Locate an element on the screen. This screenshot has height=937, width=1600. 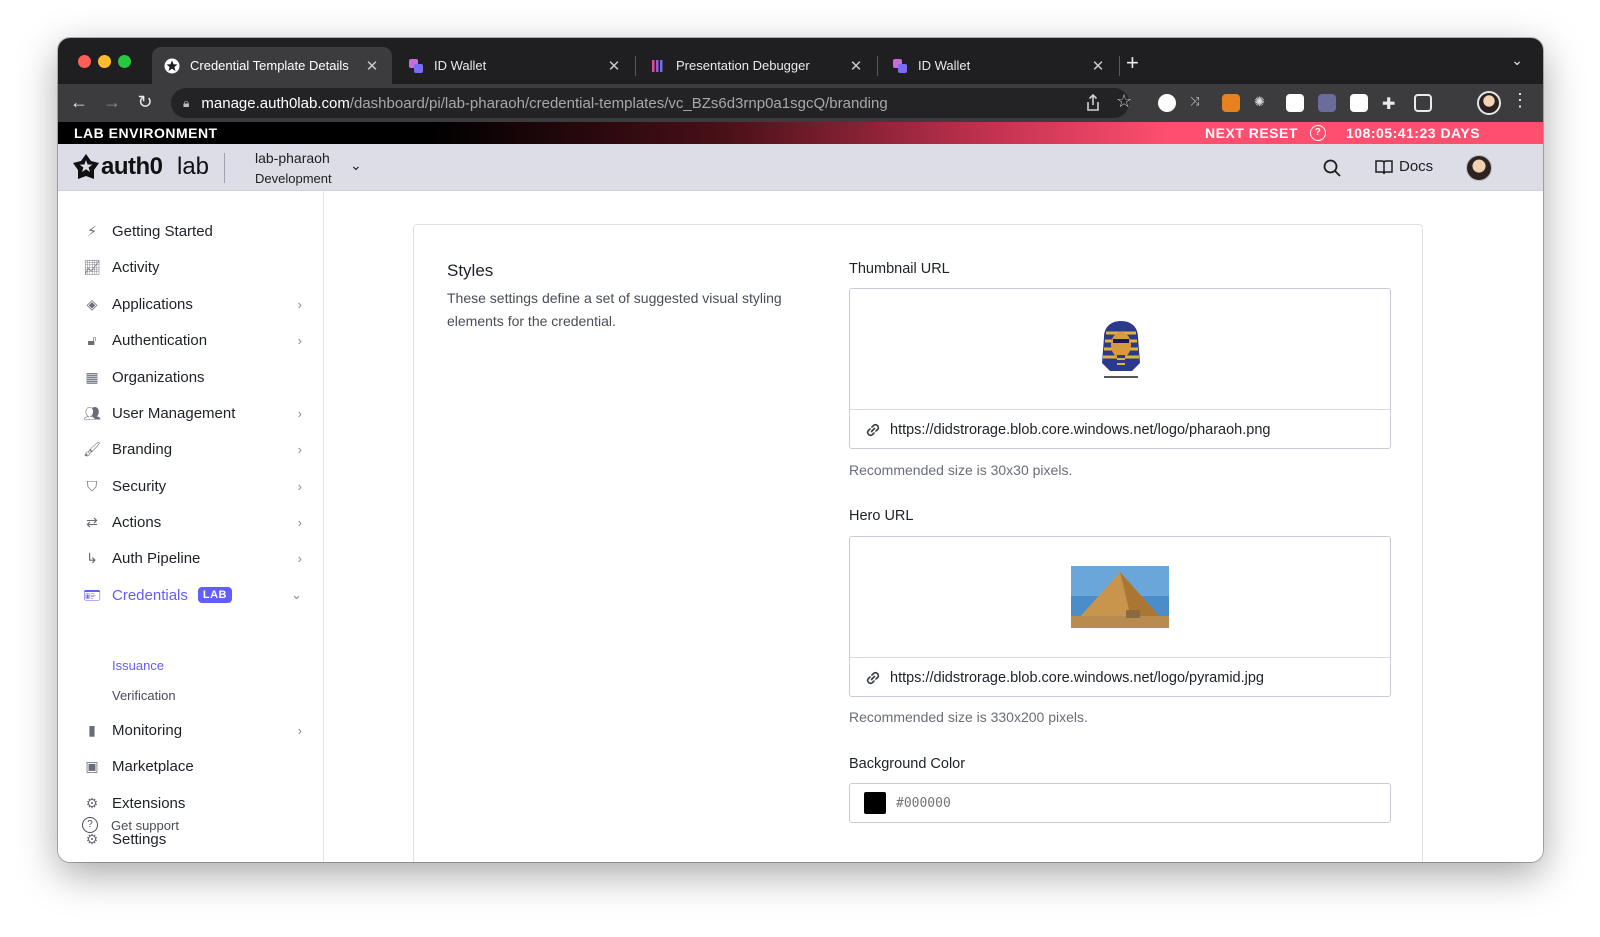
url-host: manage.auth0lab.com is located at coordinates (275, 103).